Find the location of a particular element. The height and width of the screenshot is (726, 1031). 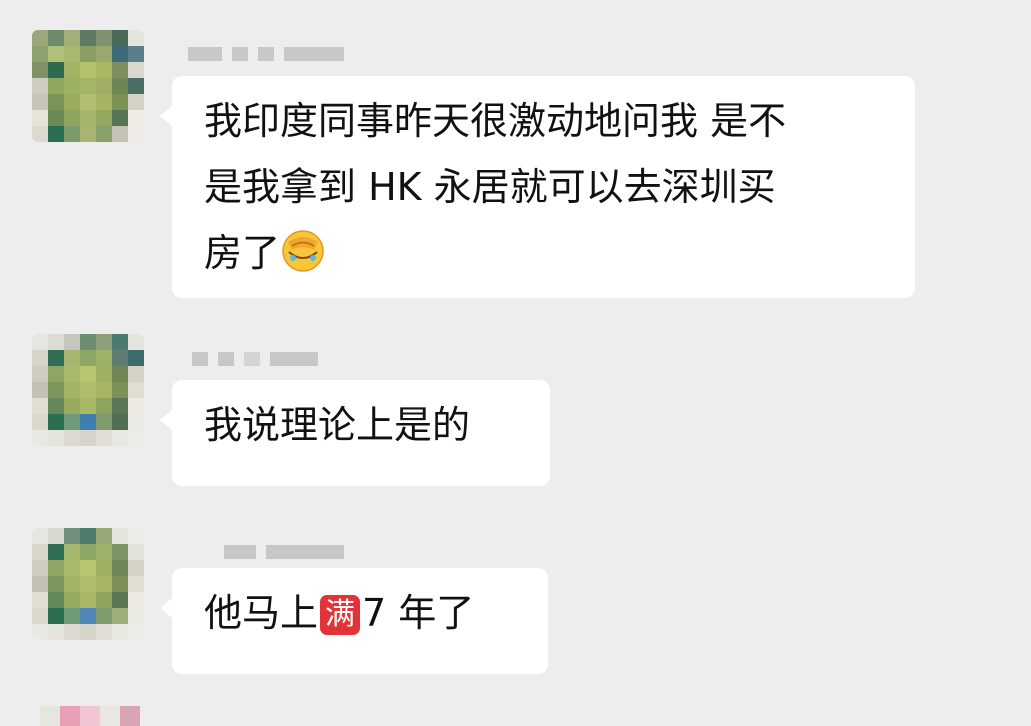

face-with-hand-over-face-icon is located at coordinates (303, 251).